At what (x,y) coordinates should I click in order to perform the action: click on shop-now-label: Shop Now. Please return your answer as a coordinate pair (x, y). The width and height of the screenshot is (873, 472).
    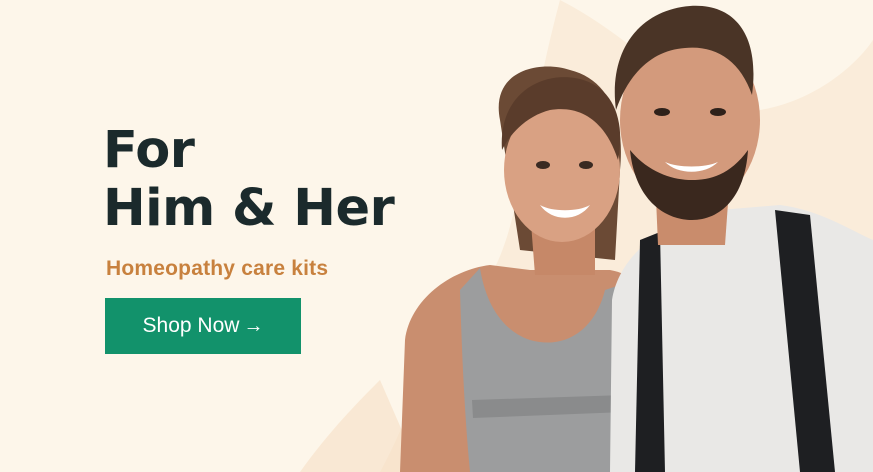
    Looking at the image, I should click on (191, 325).